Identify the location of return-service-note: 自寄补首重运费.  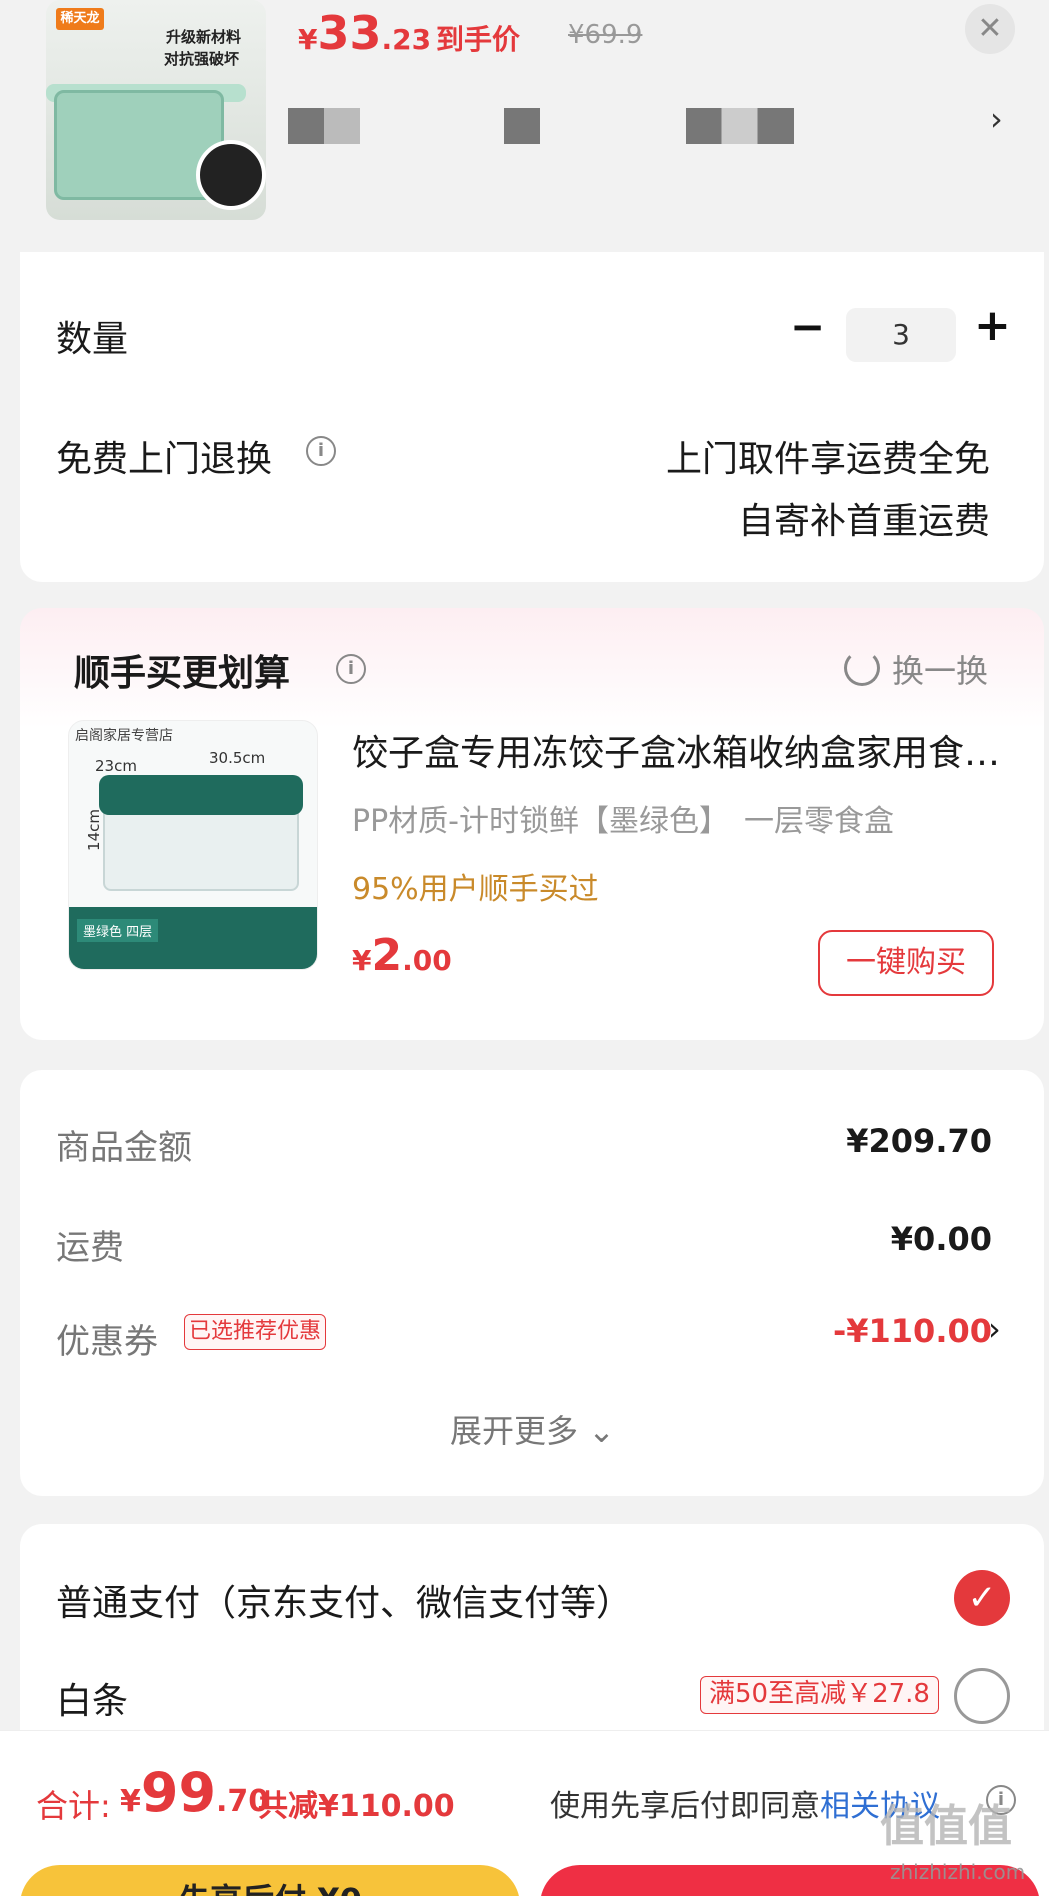
(863, 521).